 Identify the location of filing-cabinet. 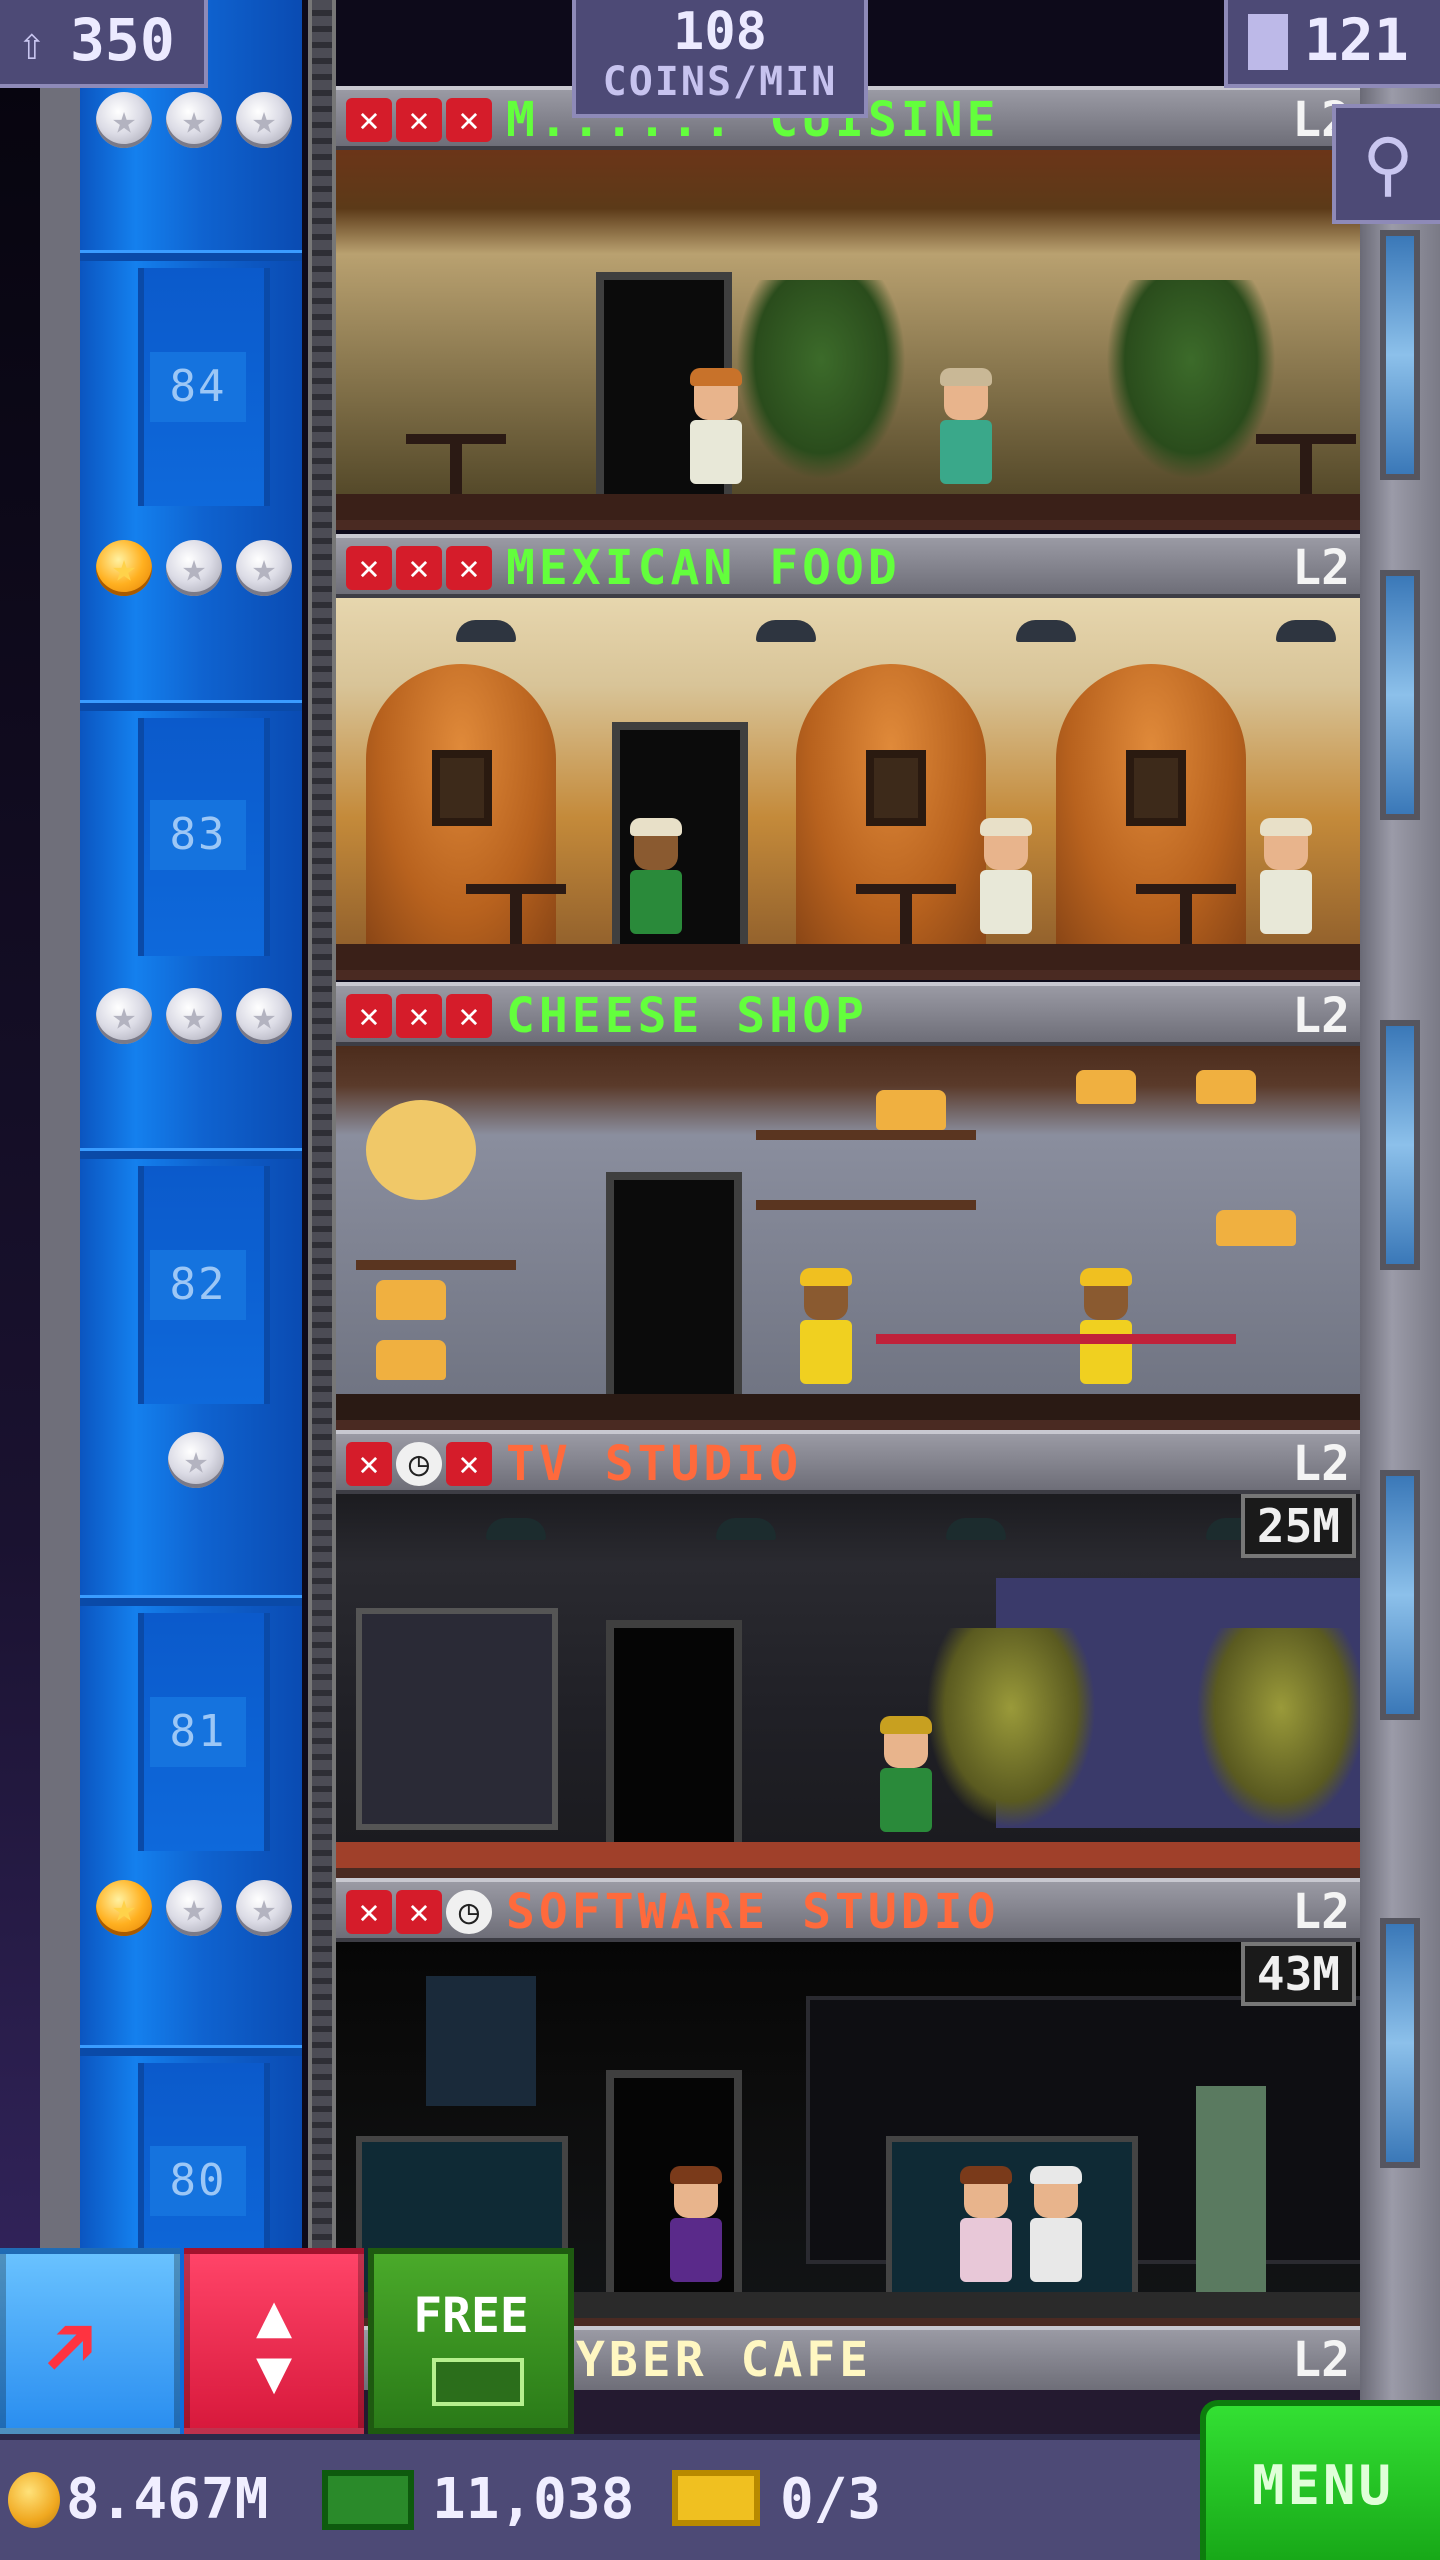
(1231, 2196).